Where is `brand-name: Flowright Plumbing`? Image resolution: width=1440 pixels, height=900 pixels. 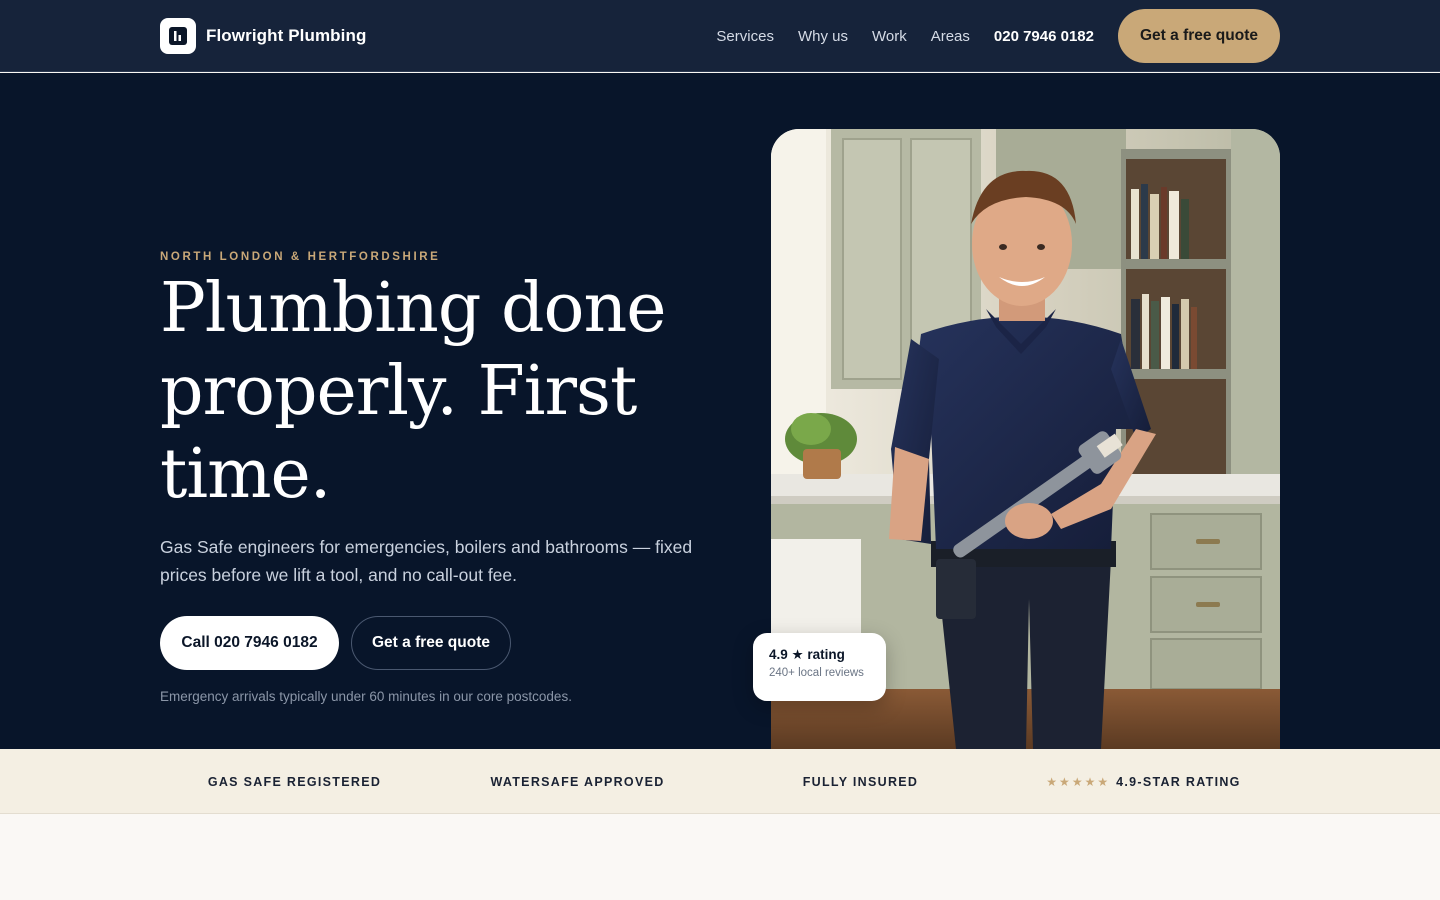
brand-name: Flowright Plumbing is located at coordinates (286, 35).